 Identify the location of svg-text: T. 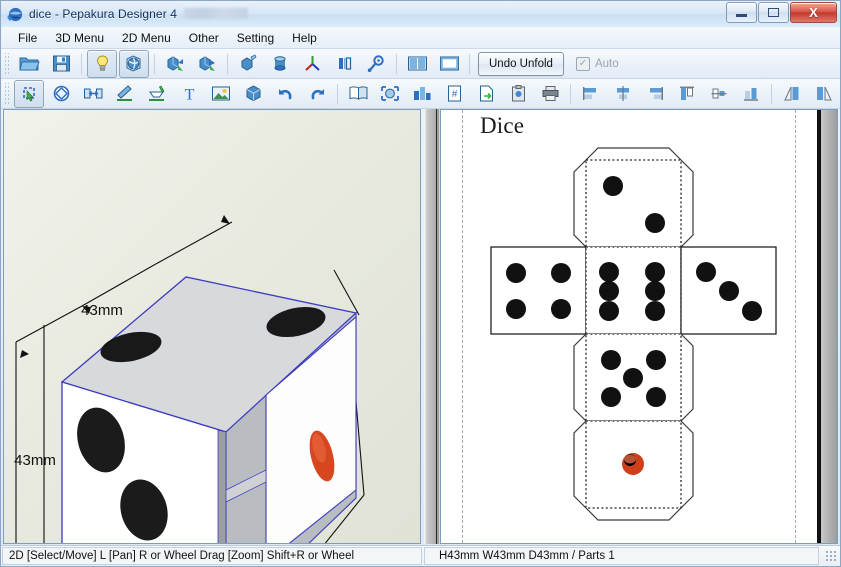
(189, 95).